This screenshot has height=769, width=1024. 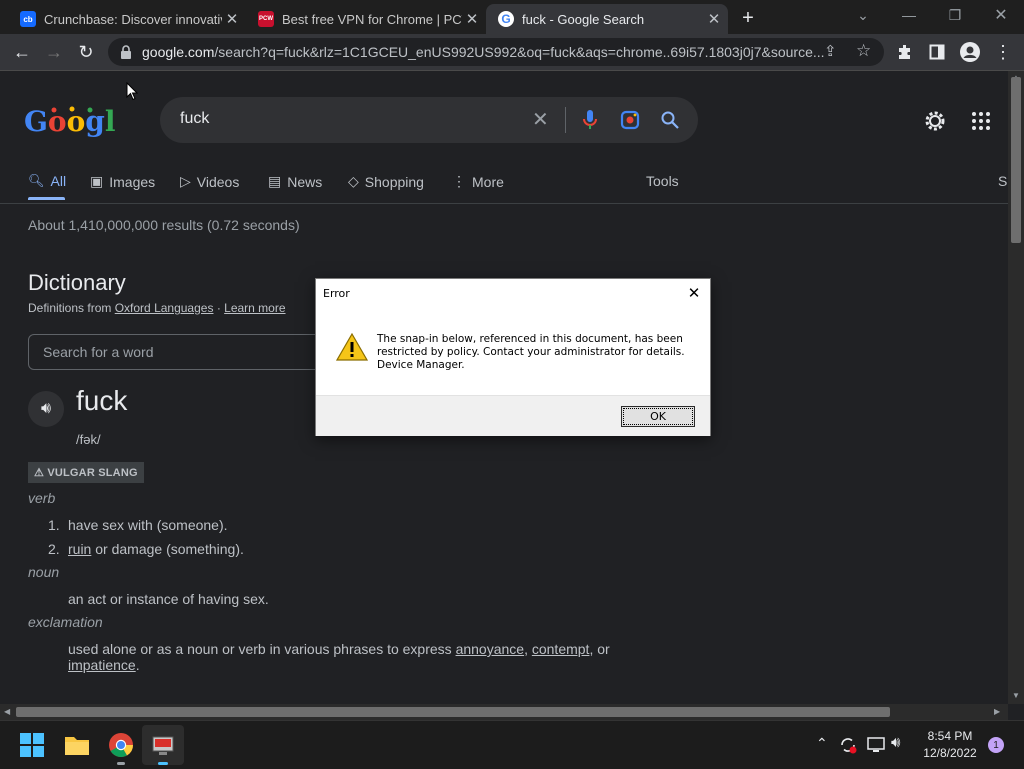 What do you see at coordinates (453, 712) in the screenshot?
I see `horizontal-scroll-thumb` at bounding box center [453, 712].